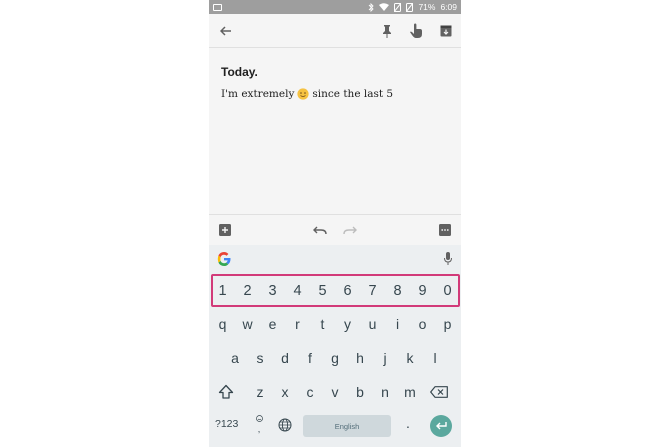  I want to click on key-5: 5, so click(322, 291).